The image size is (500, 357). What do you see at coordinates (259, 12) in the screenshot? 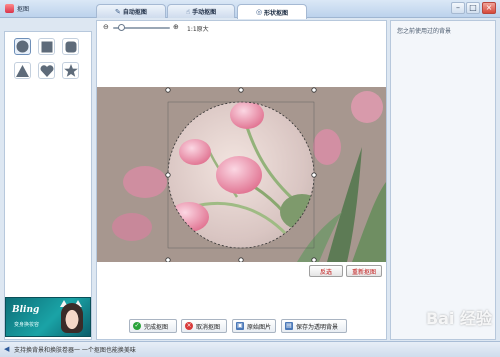
I see `shape-icon: ◎` at bounding box center [259, 12].